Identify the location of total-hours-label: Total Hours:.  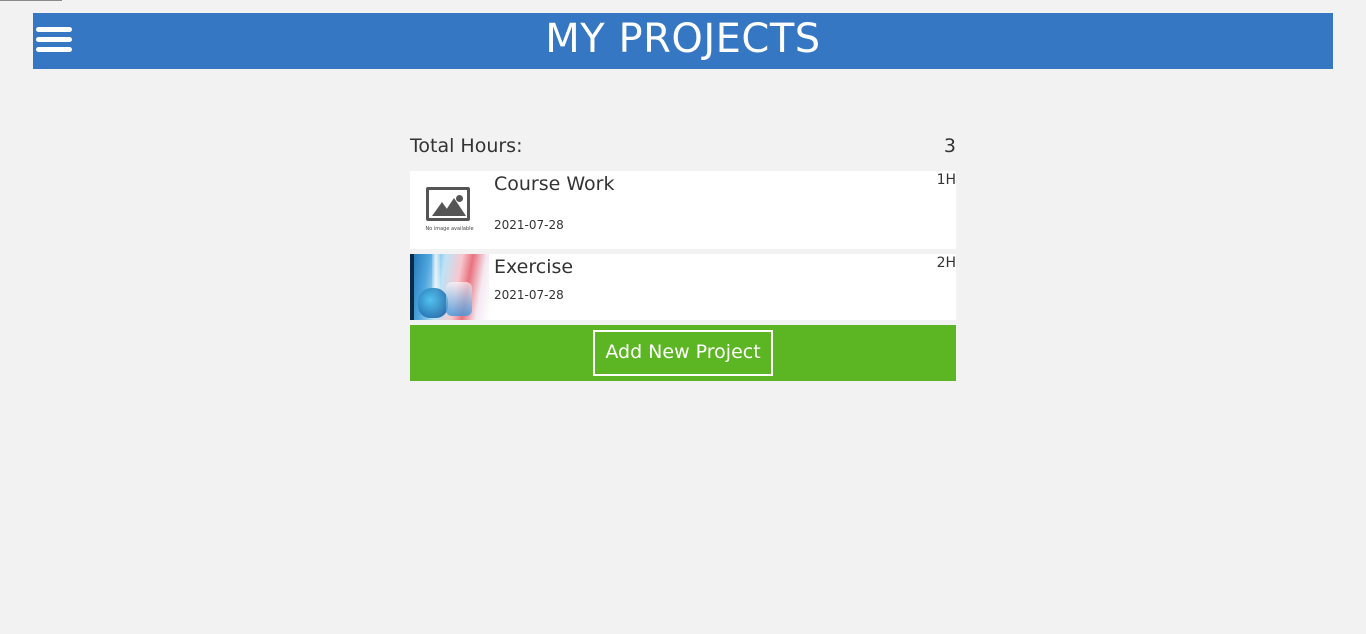
(466, 146).